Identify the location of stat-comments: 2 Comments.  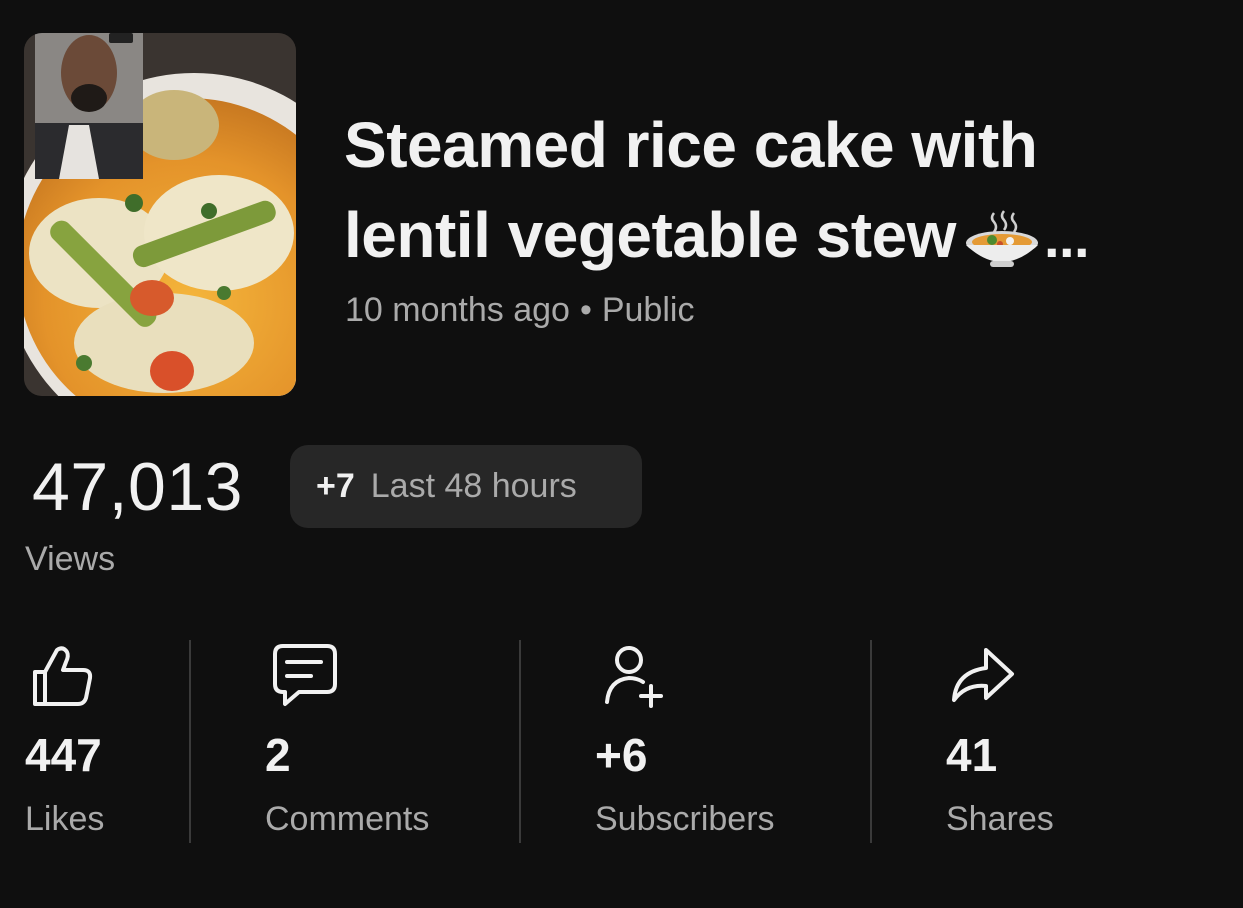
(347, 739).